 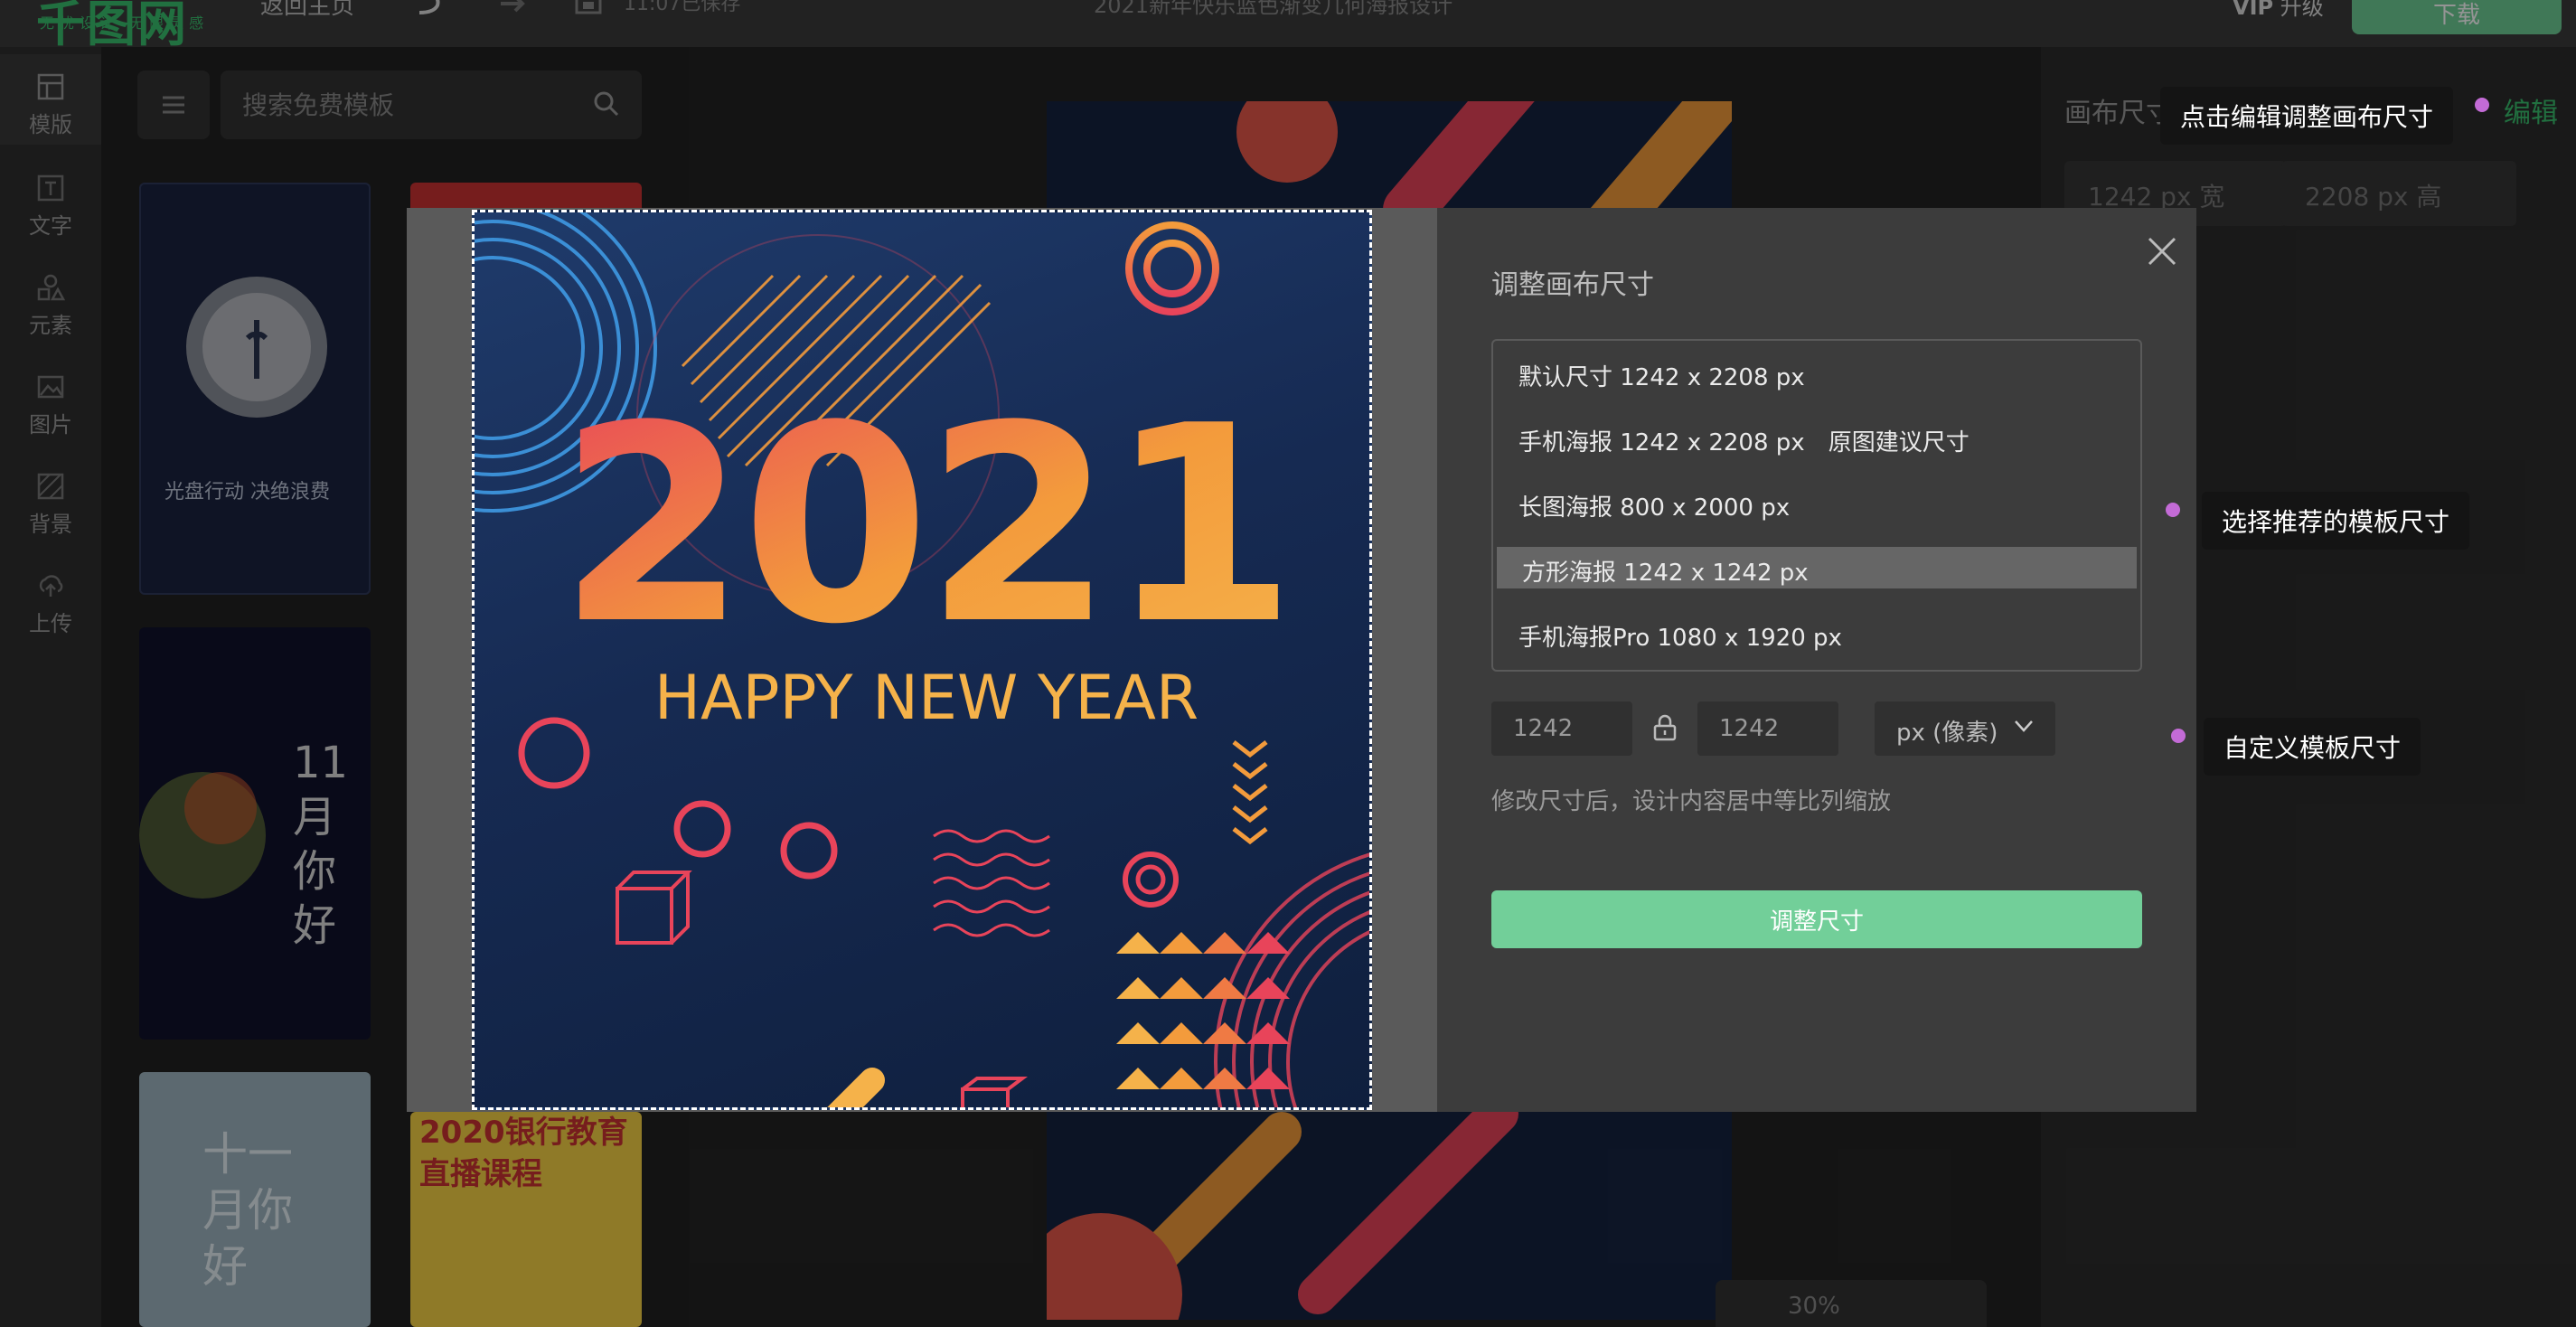 I want to click on resize-hint: 修改尺寸后，设计内容居中等比列缩放, so click(x=1692, y=801).